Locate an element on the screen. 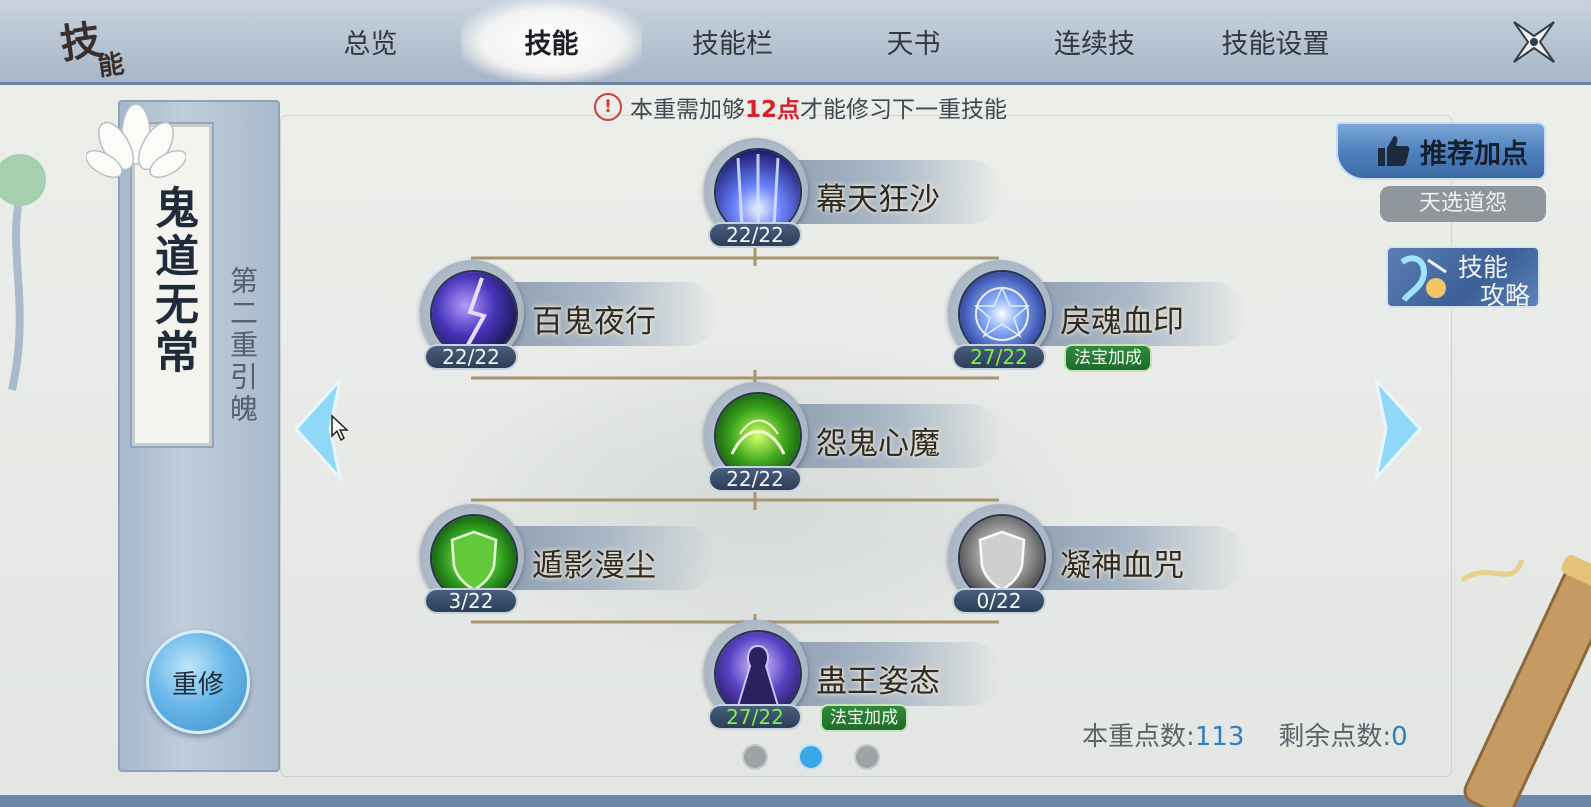 This screenshot has width=1591, height=807. remaining-points-value: 0 is located at coordinates (1399, 737).